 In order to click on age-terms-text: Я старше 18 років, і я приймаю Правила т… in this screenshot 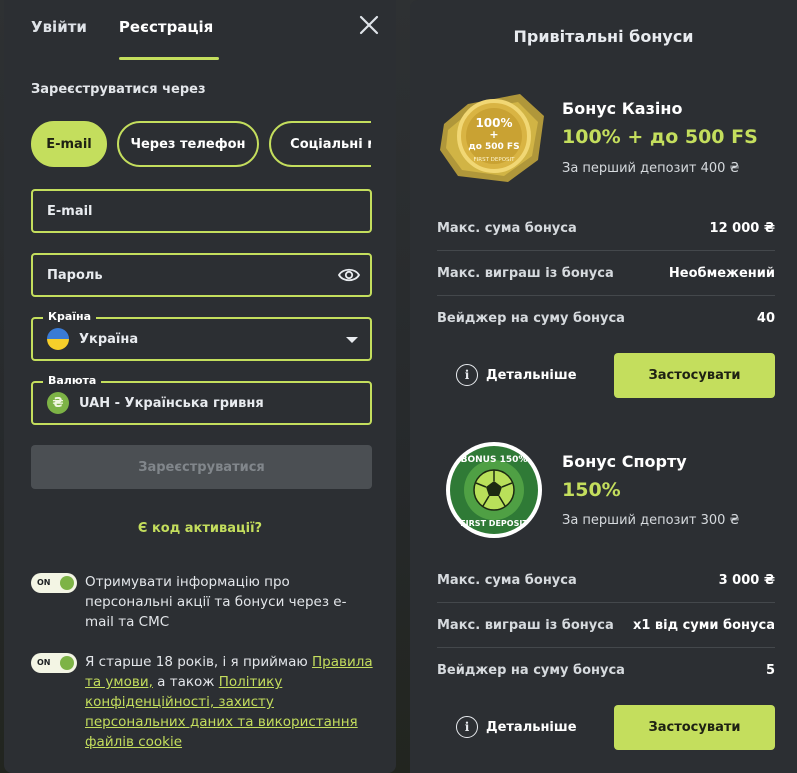, I will do `click(230, 702)`.